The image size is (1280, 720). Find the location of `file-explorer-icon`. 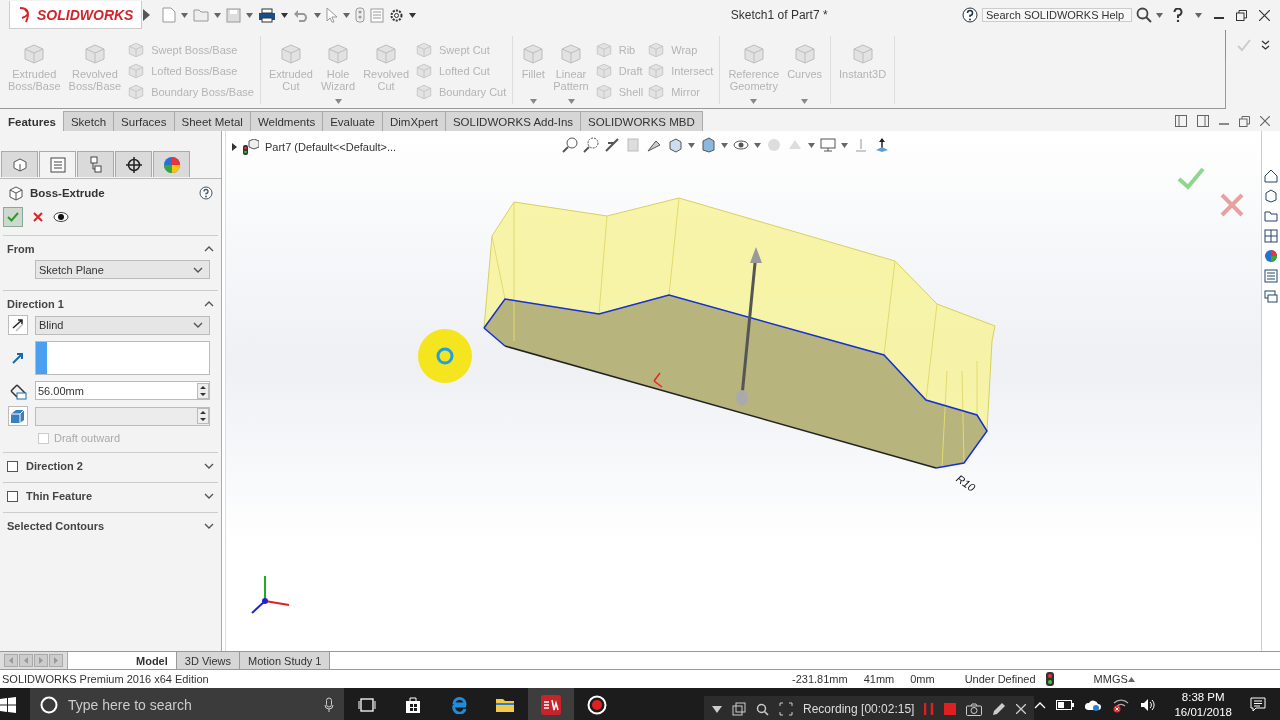

file-explorer-icon is located at coordinates (1271, 216).